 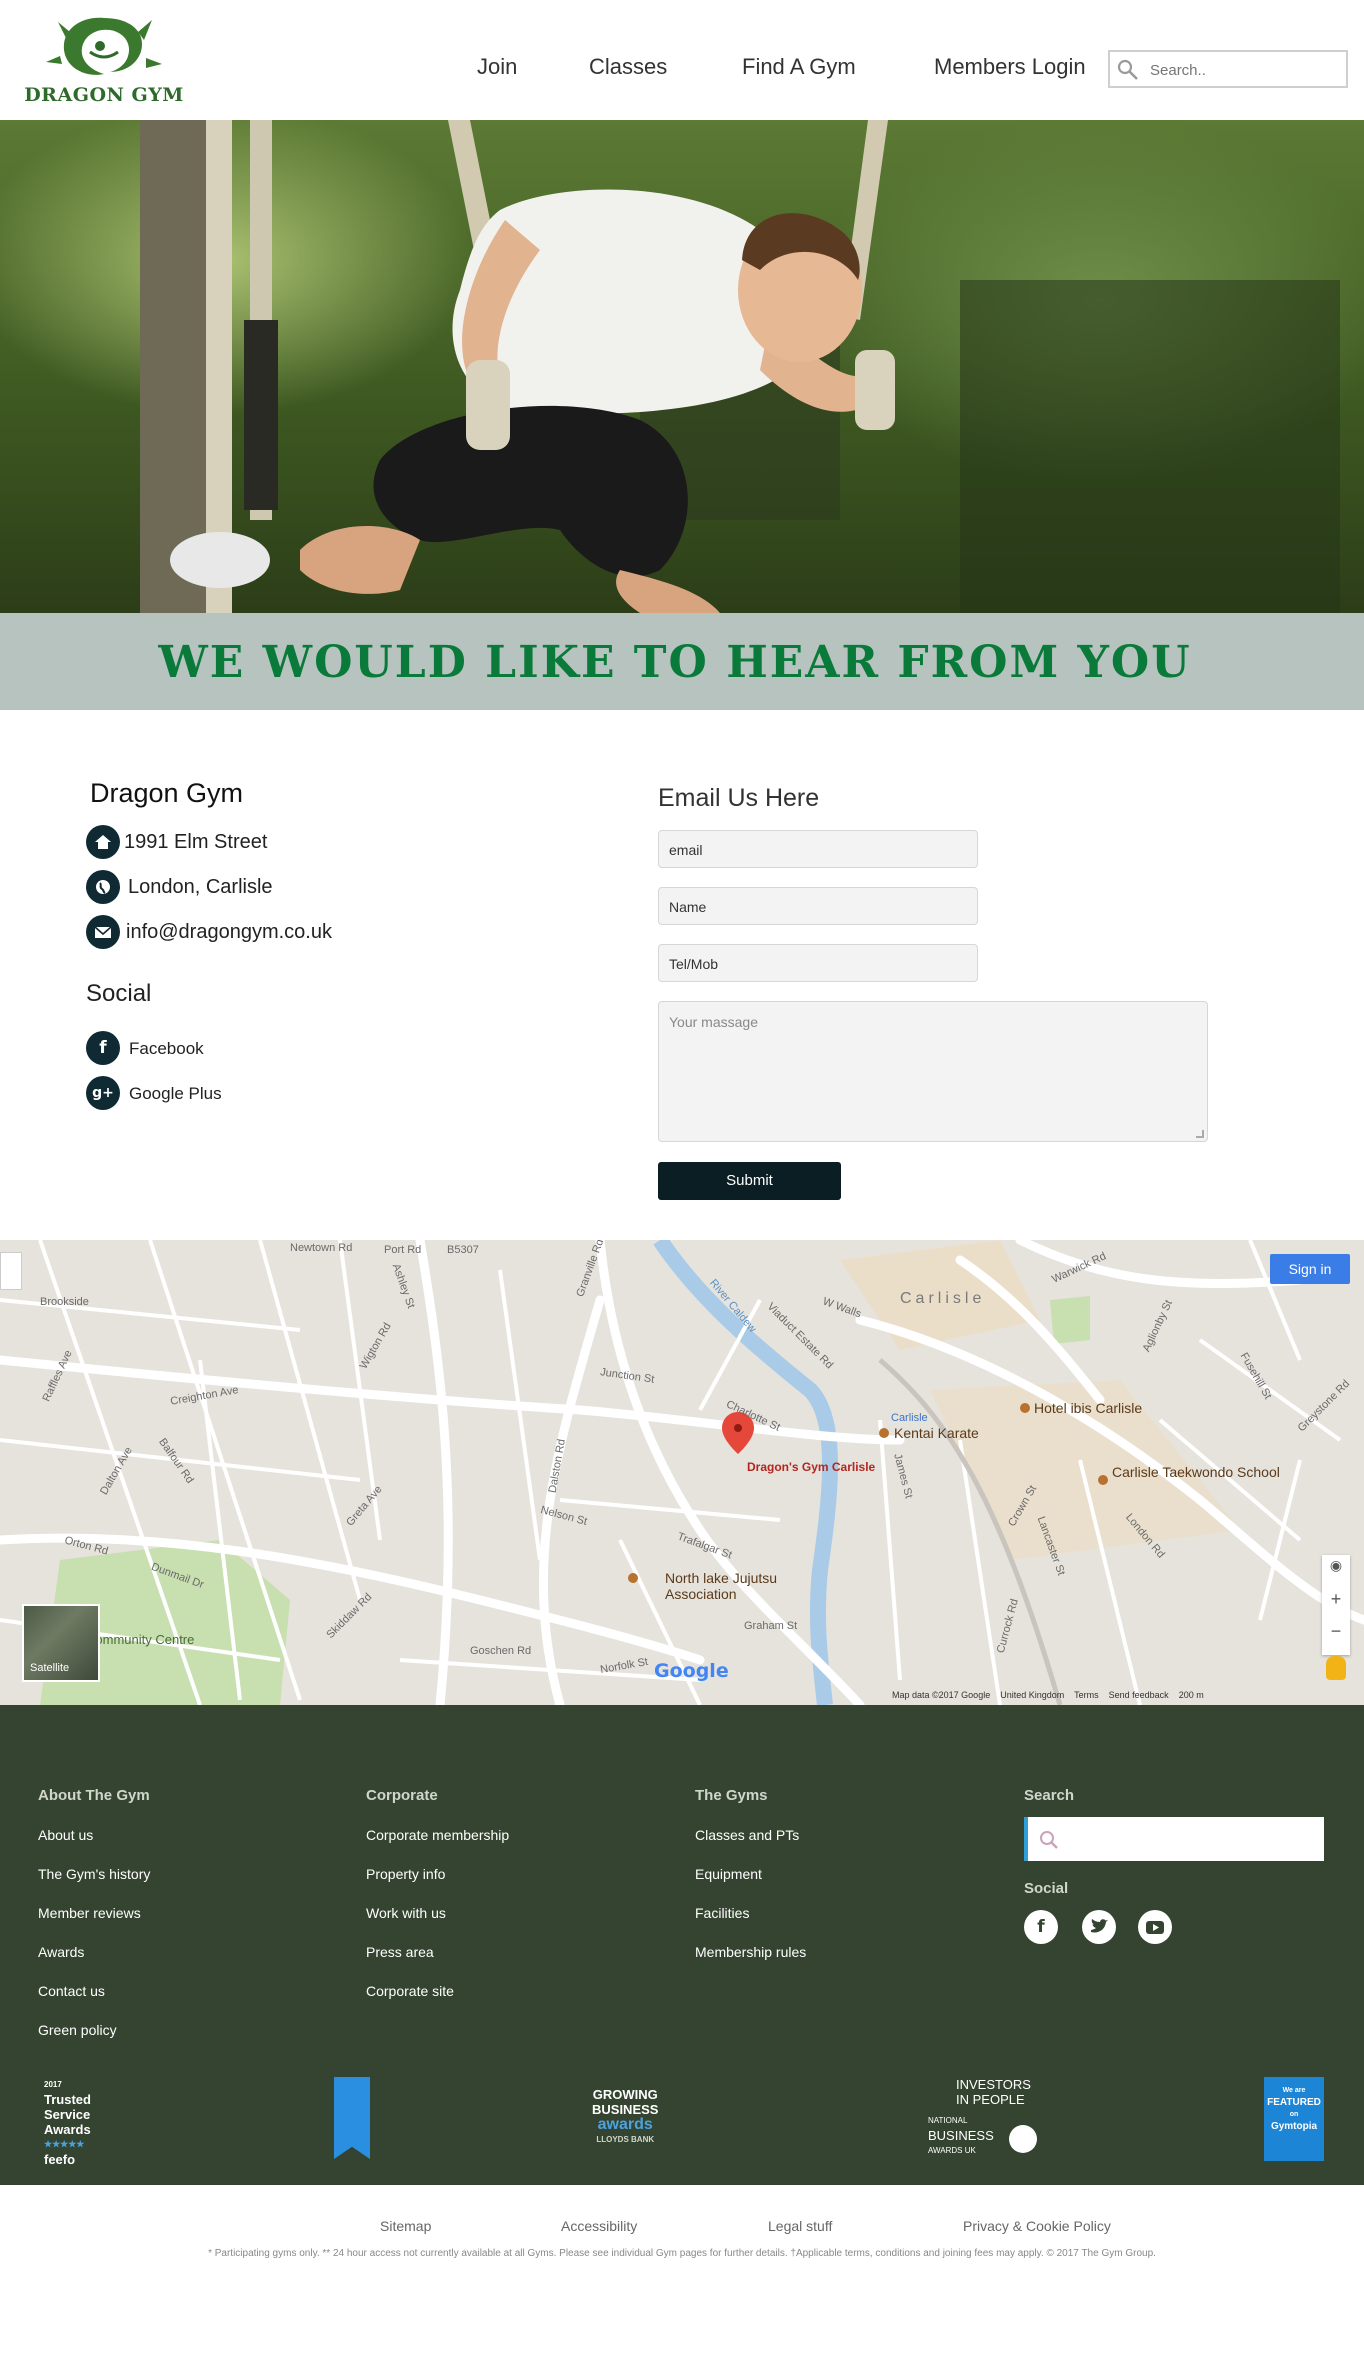 I want to click on map-zoom-out-button: −, so click(x=1336, y=1631).